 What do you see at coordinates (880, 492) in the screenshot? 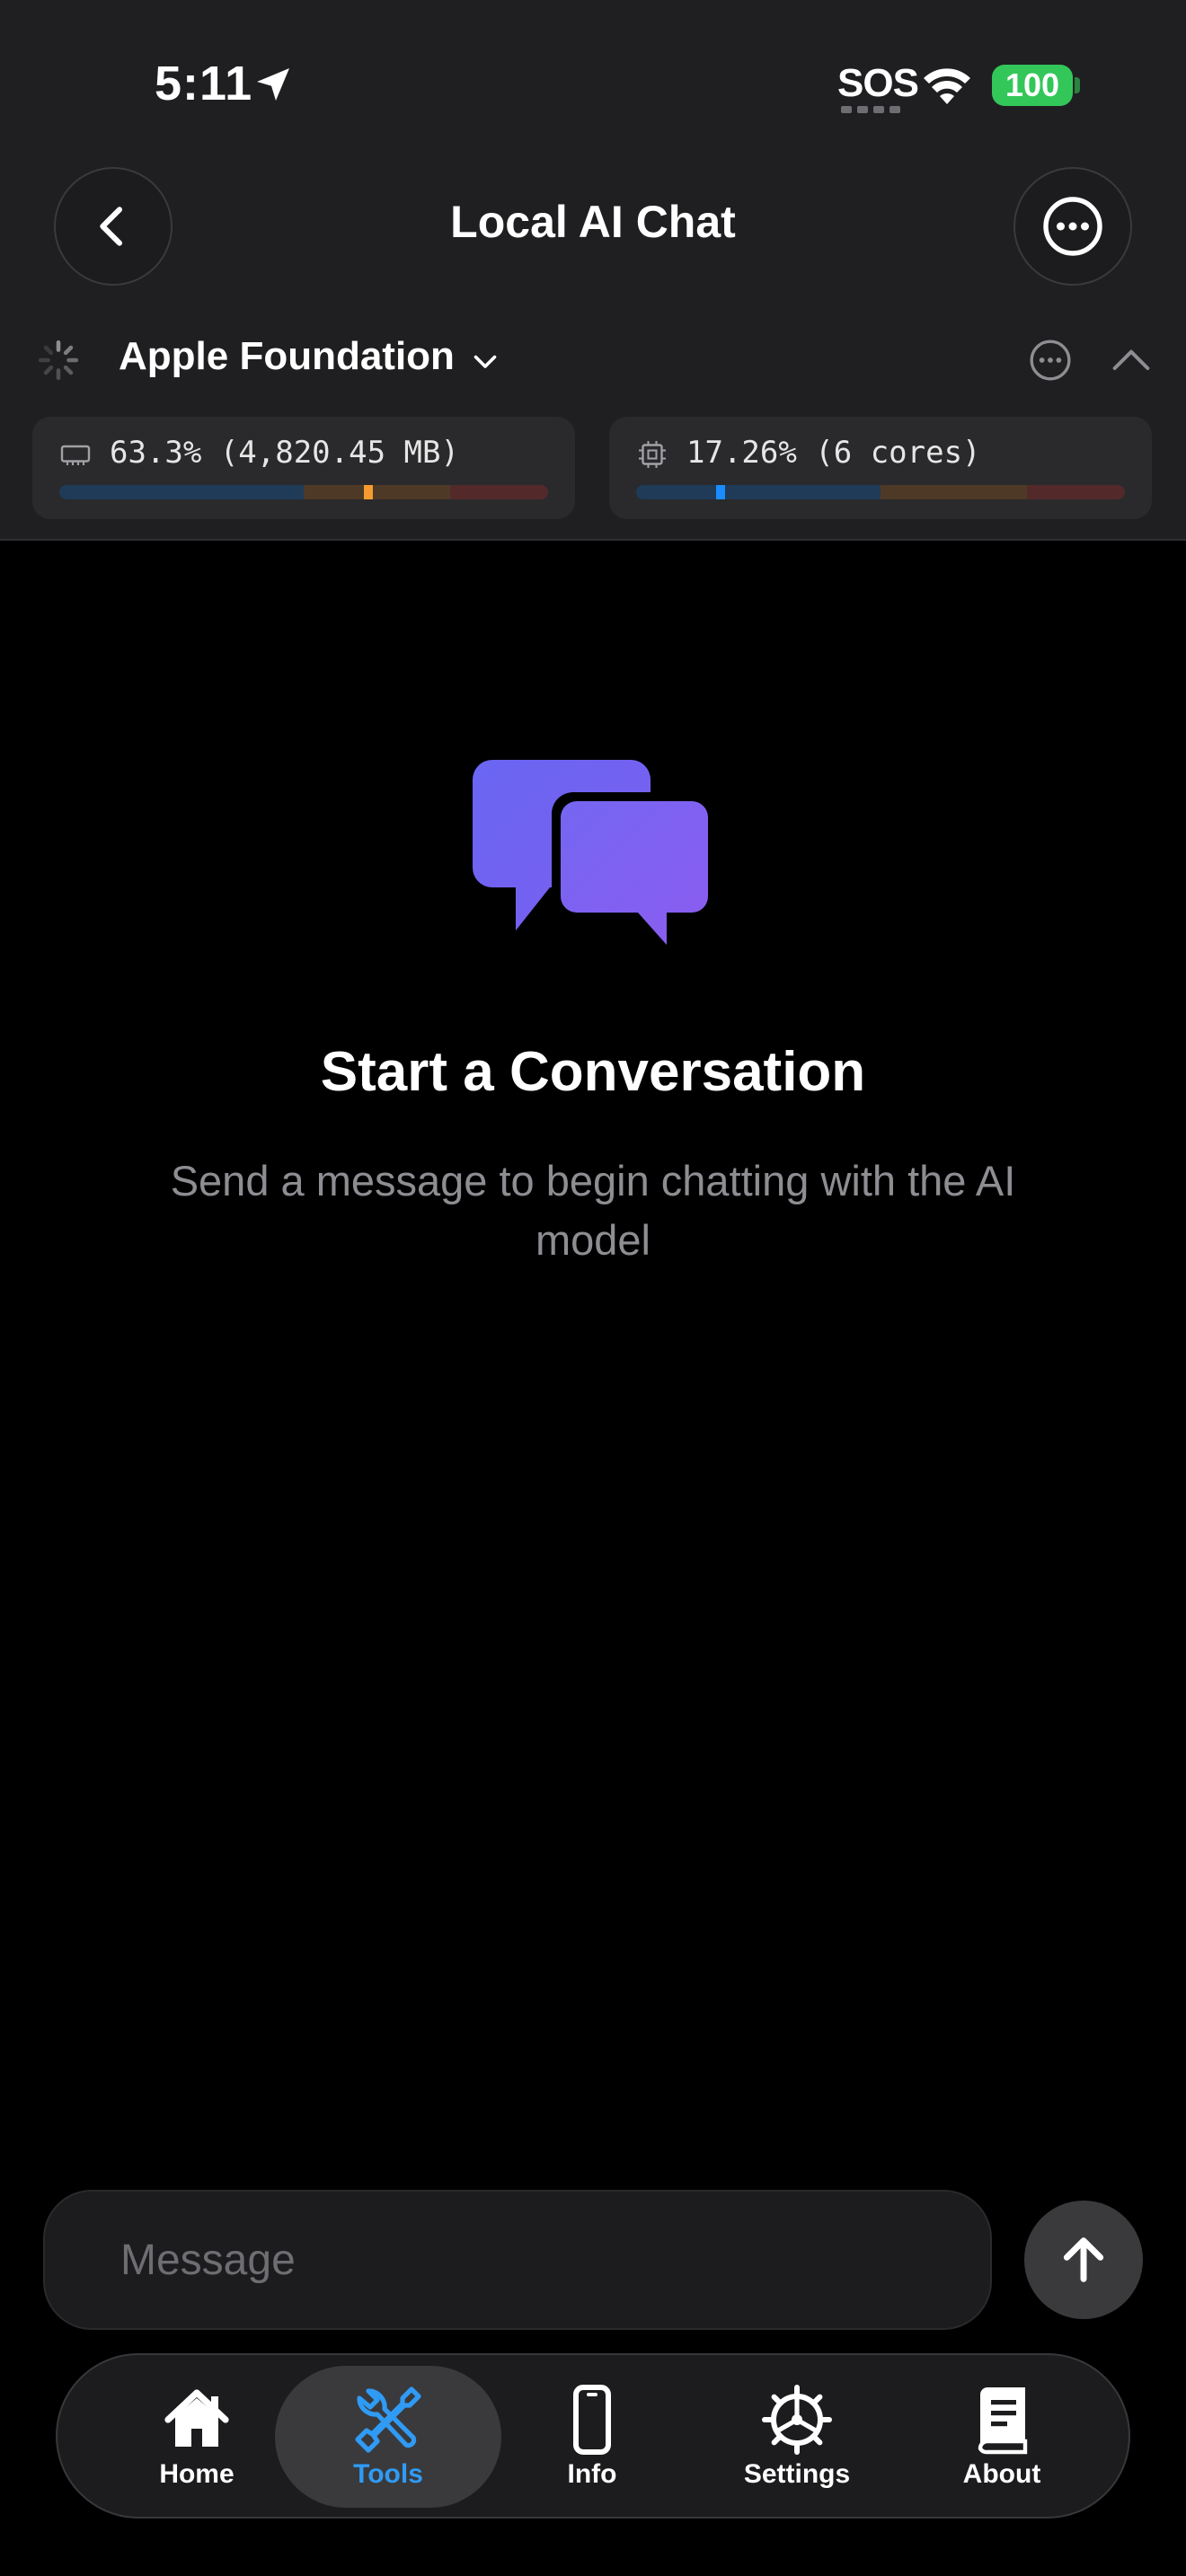
I see `cpu-usage-bar` at bounding box center [880, 492].